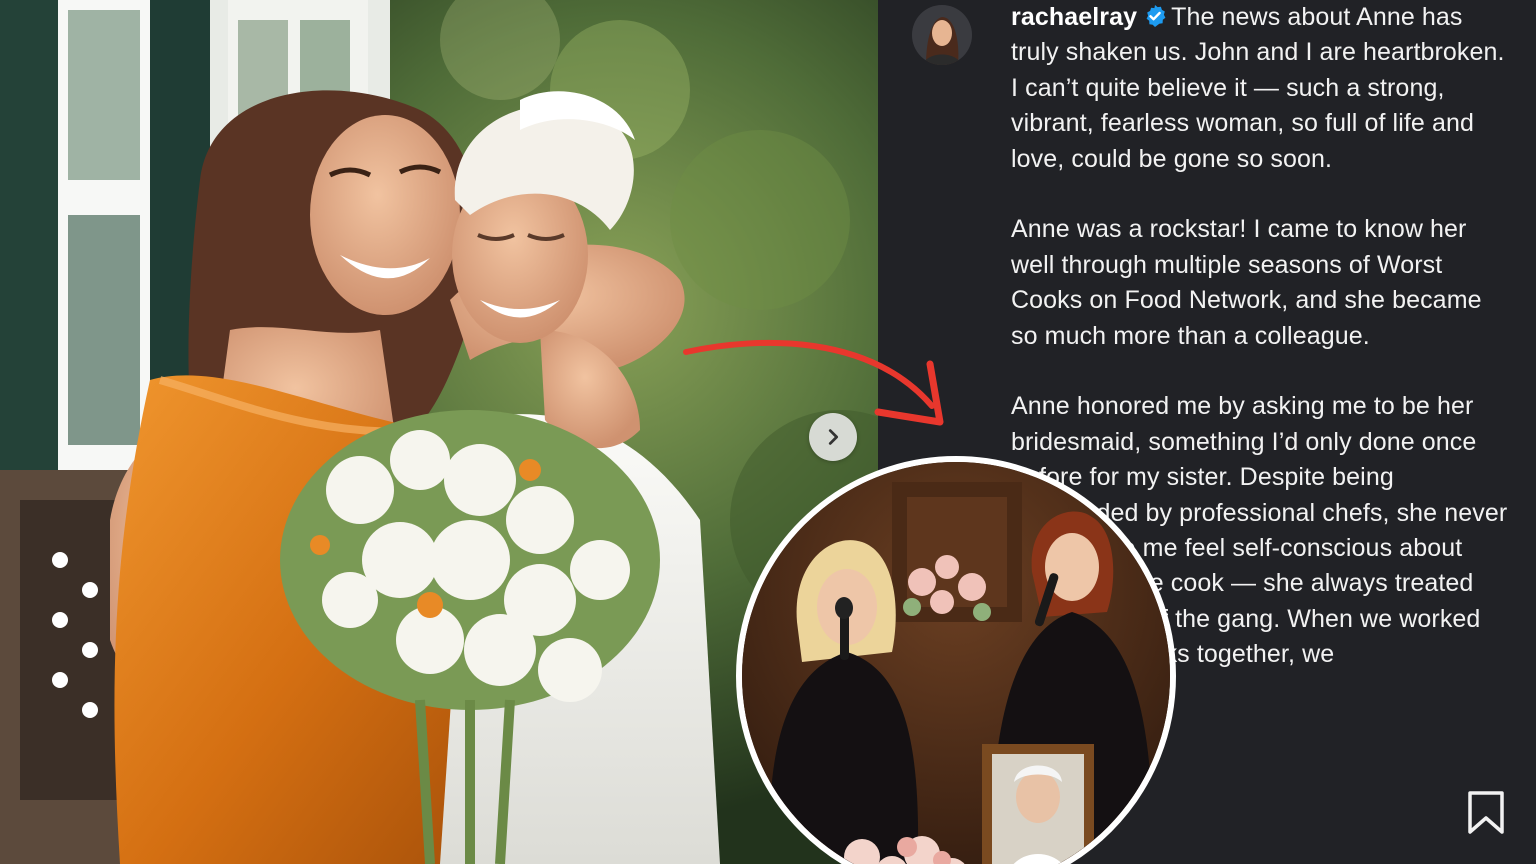 This screenshot has height=864, width=1536. Describe the element at coordinates (1074, 17) in the screenshot. I see `username-link: rachaelray` at that location.